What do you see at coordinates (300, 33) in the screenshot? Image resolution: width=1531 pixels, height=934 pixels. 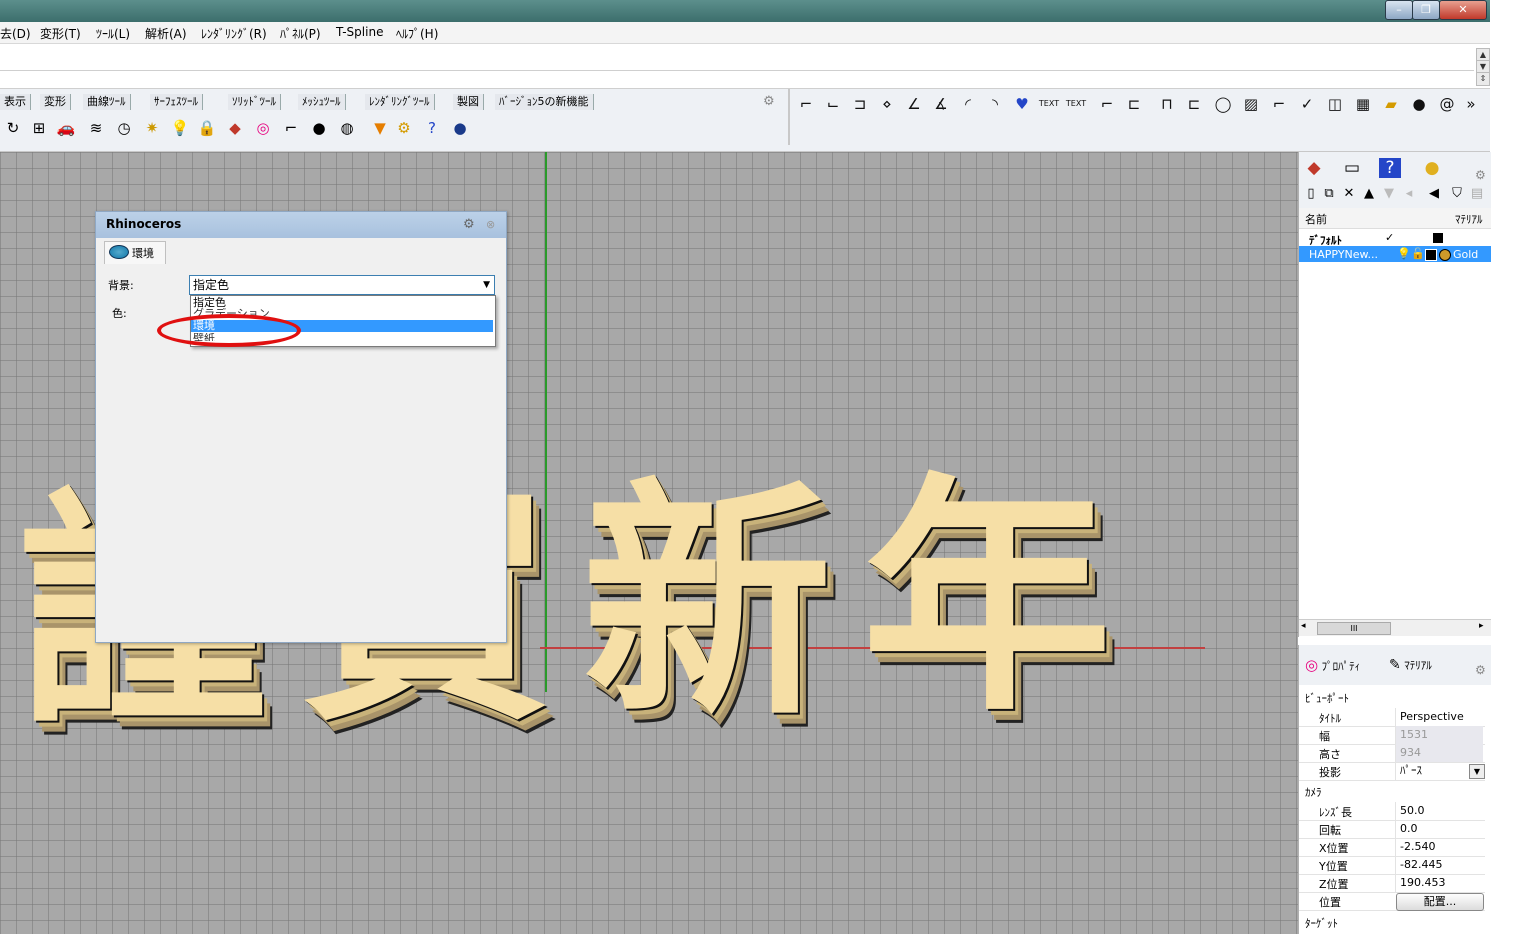 I see `menu-panels: ﾊﾟﾈﾙ(P)` at bounding box center [300, 33].